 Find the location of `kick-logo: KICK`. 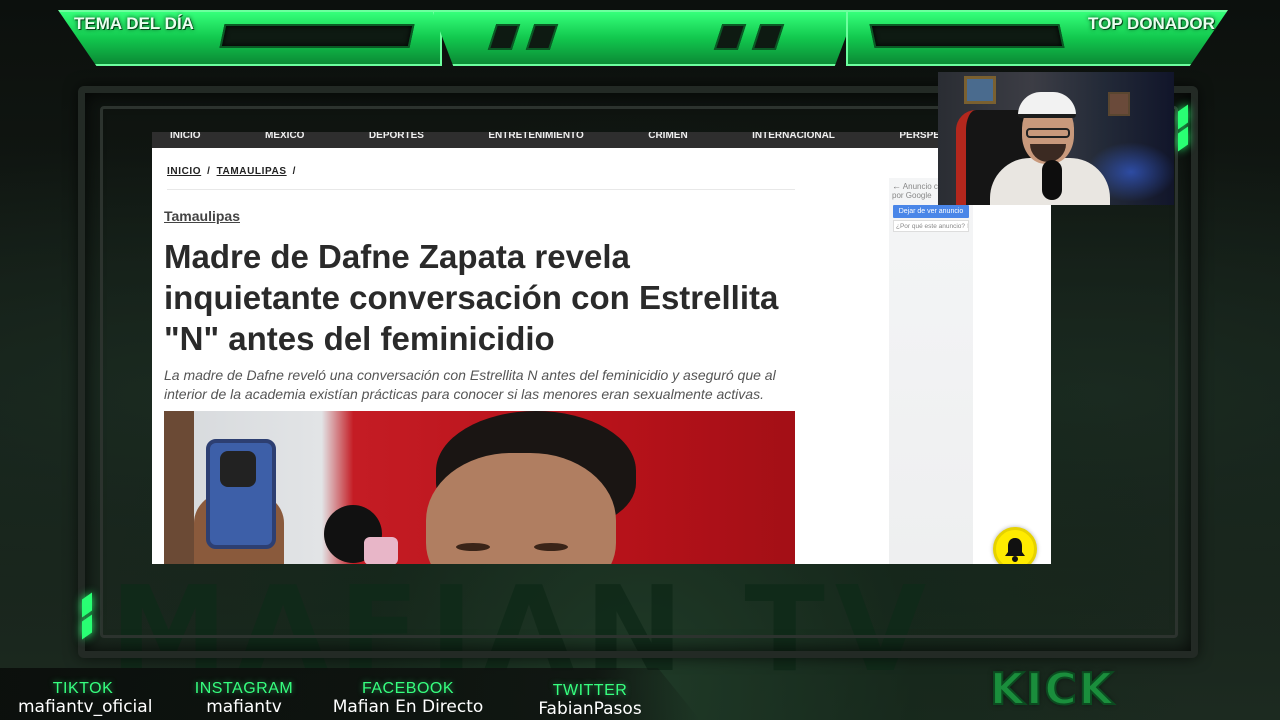

kick-logo: KICK is located at coordinates (1052, 689).